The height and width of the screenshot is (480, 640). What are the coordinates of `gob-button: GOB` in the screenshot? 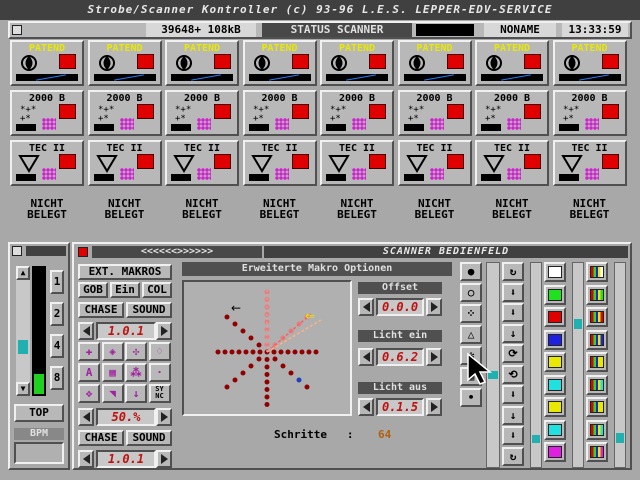 It's located at (93, 290).